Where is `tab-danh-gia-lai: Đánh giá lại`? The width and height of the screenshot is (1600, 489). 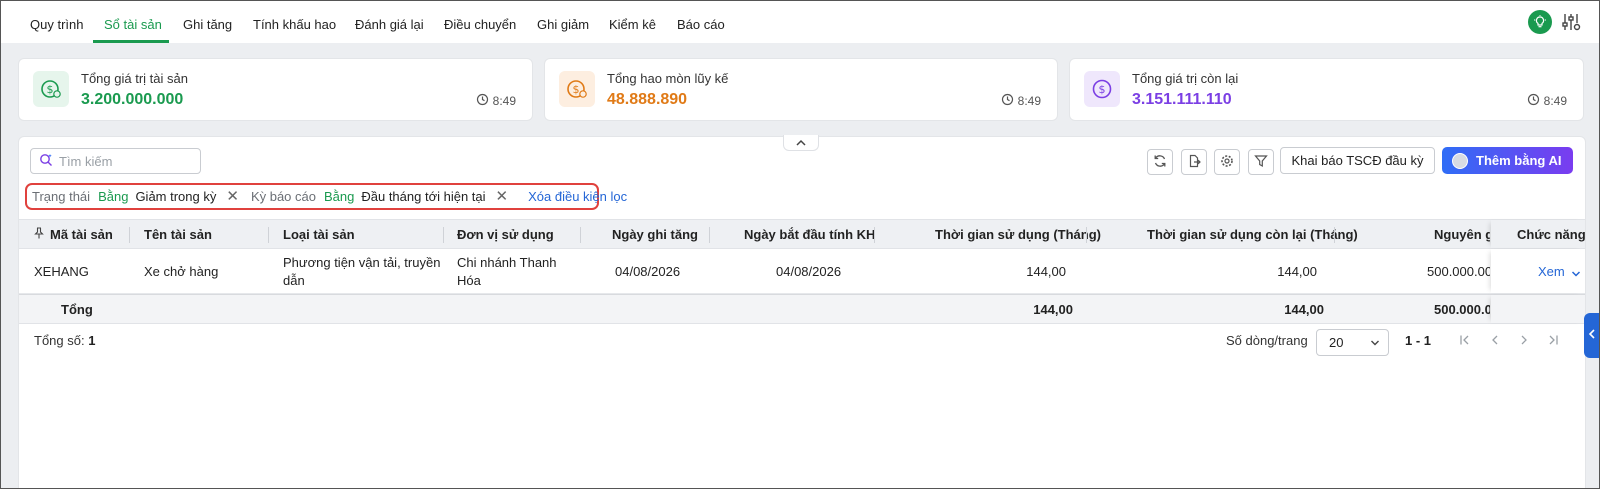
tab-danh-gia-lai: Đánh giá lại is located at coordinates (389, 21).